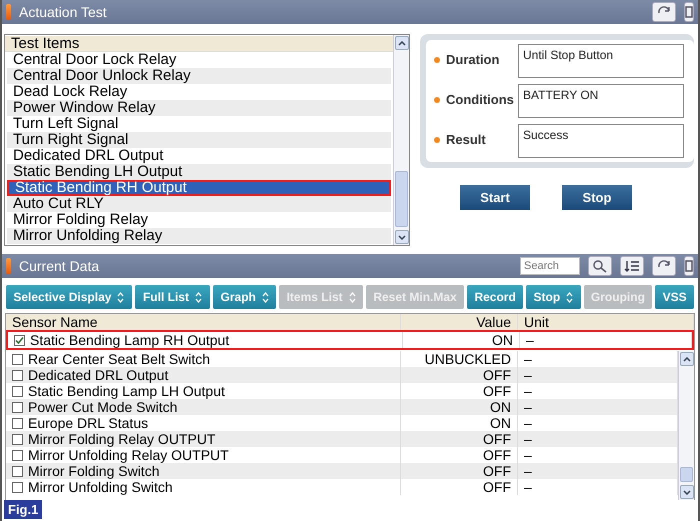  What do you see at coordinates (199, 44) in the screenshot?
I see `list-header: Test Items` at bounding box center [199, 44].